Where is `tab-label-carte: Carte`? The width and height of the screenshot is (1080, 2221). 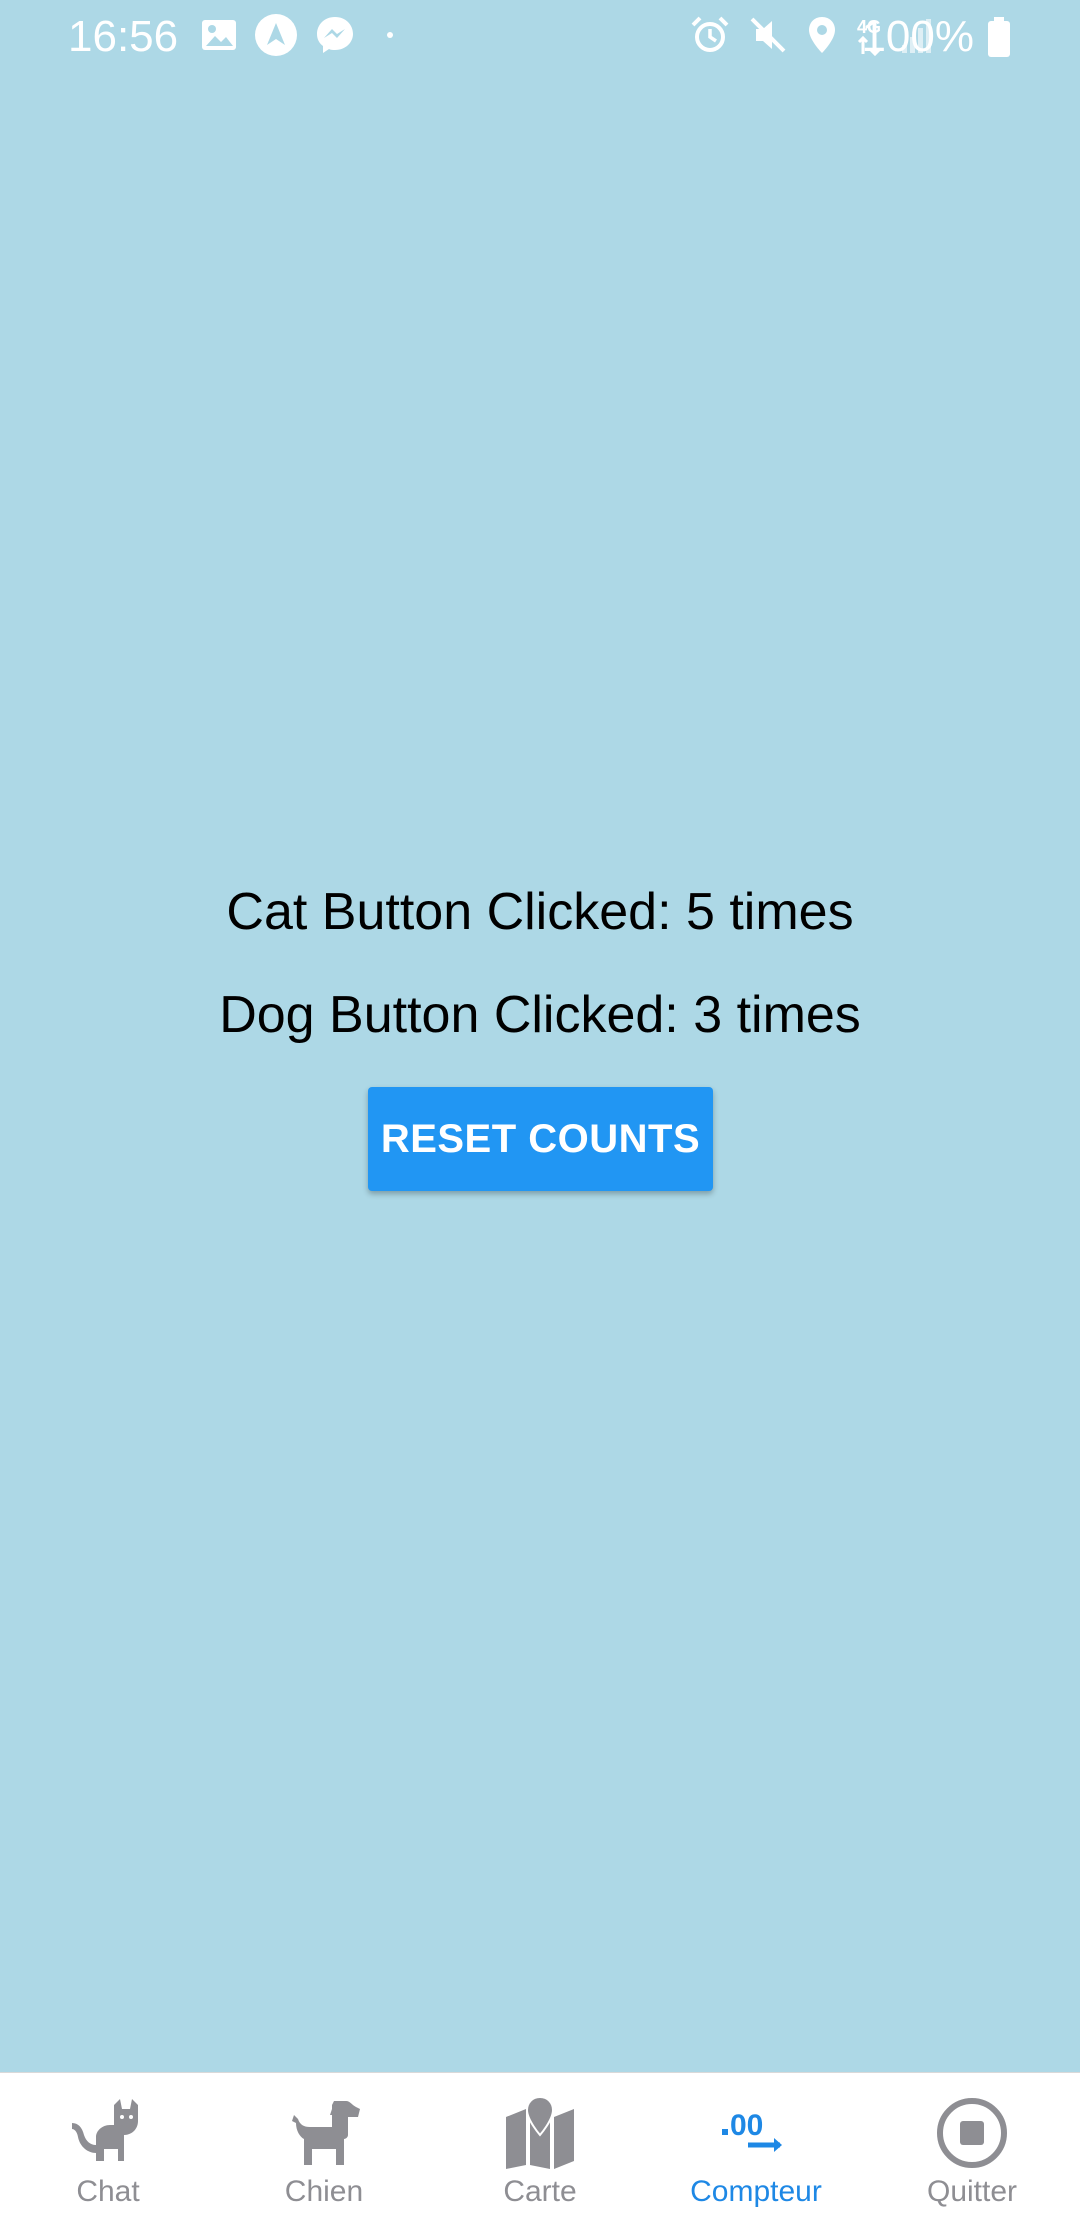
tab-label-carte: Carte is located at coordinates (540, 2191).